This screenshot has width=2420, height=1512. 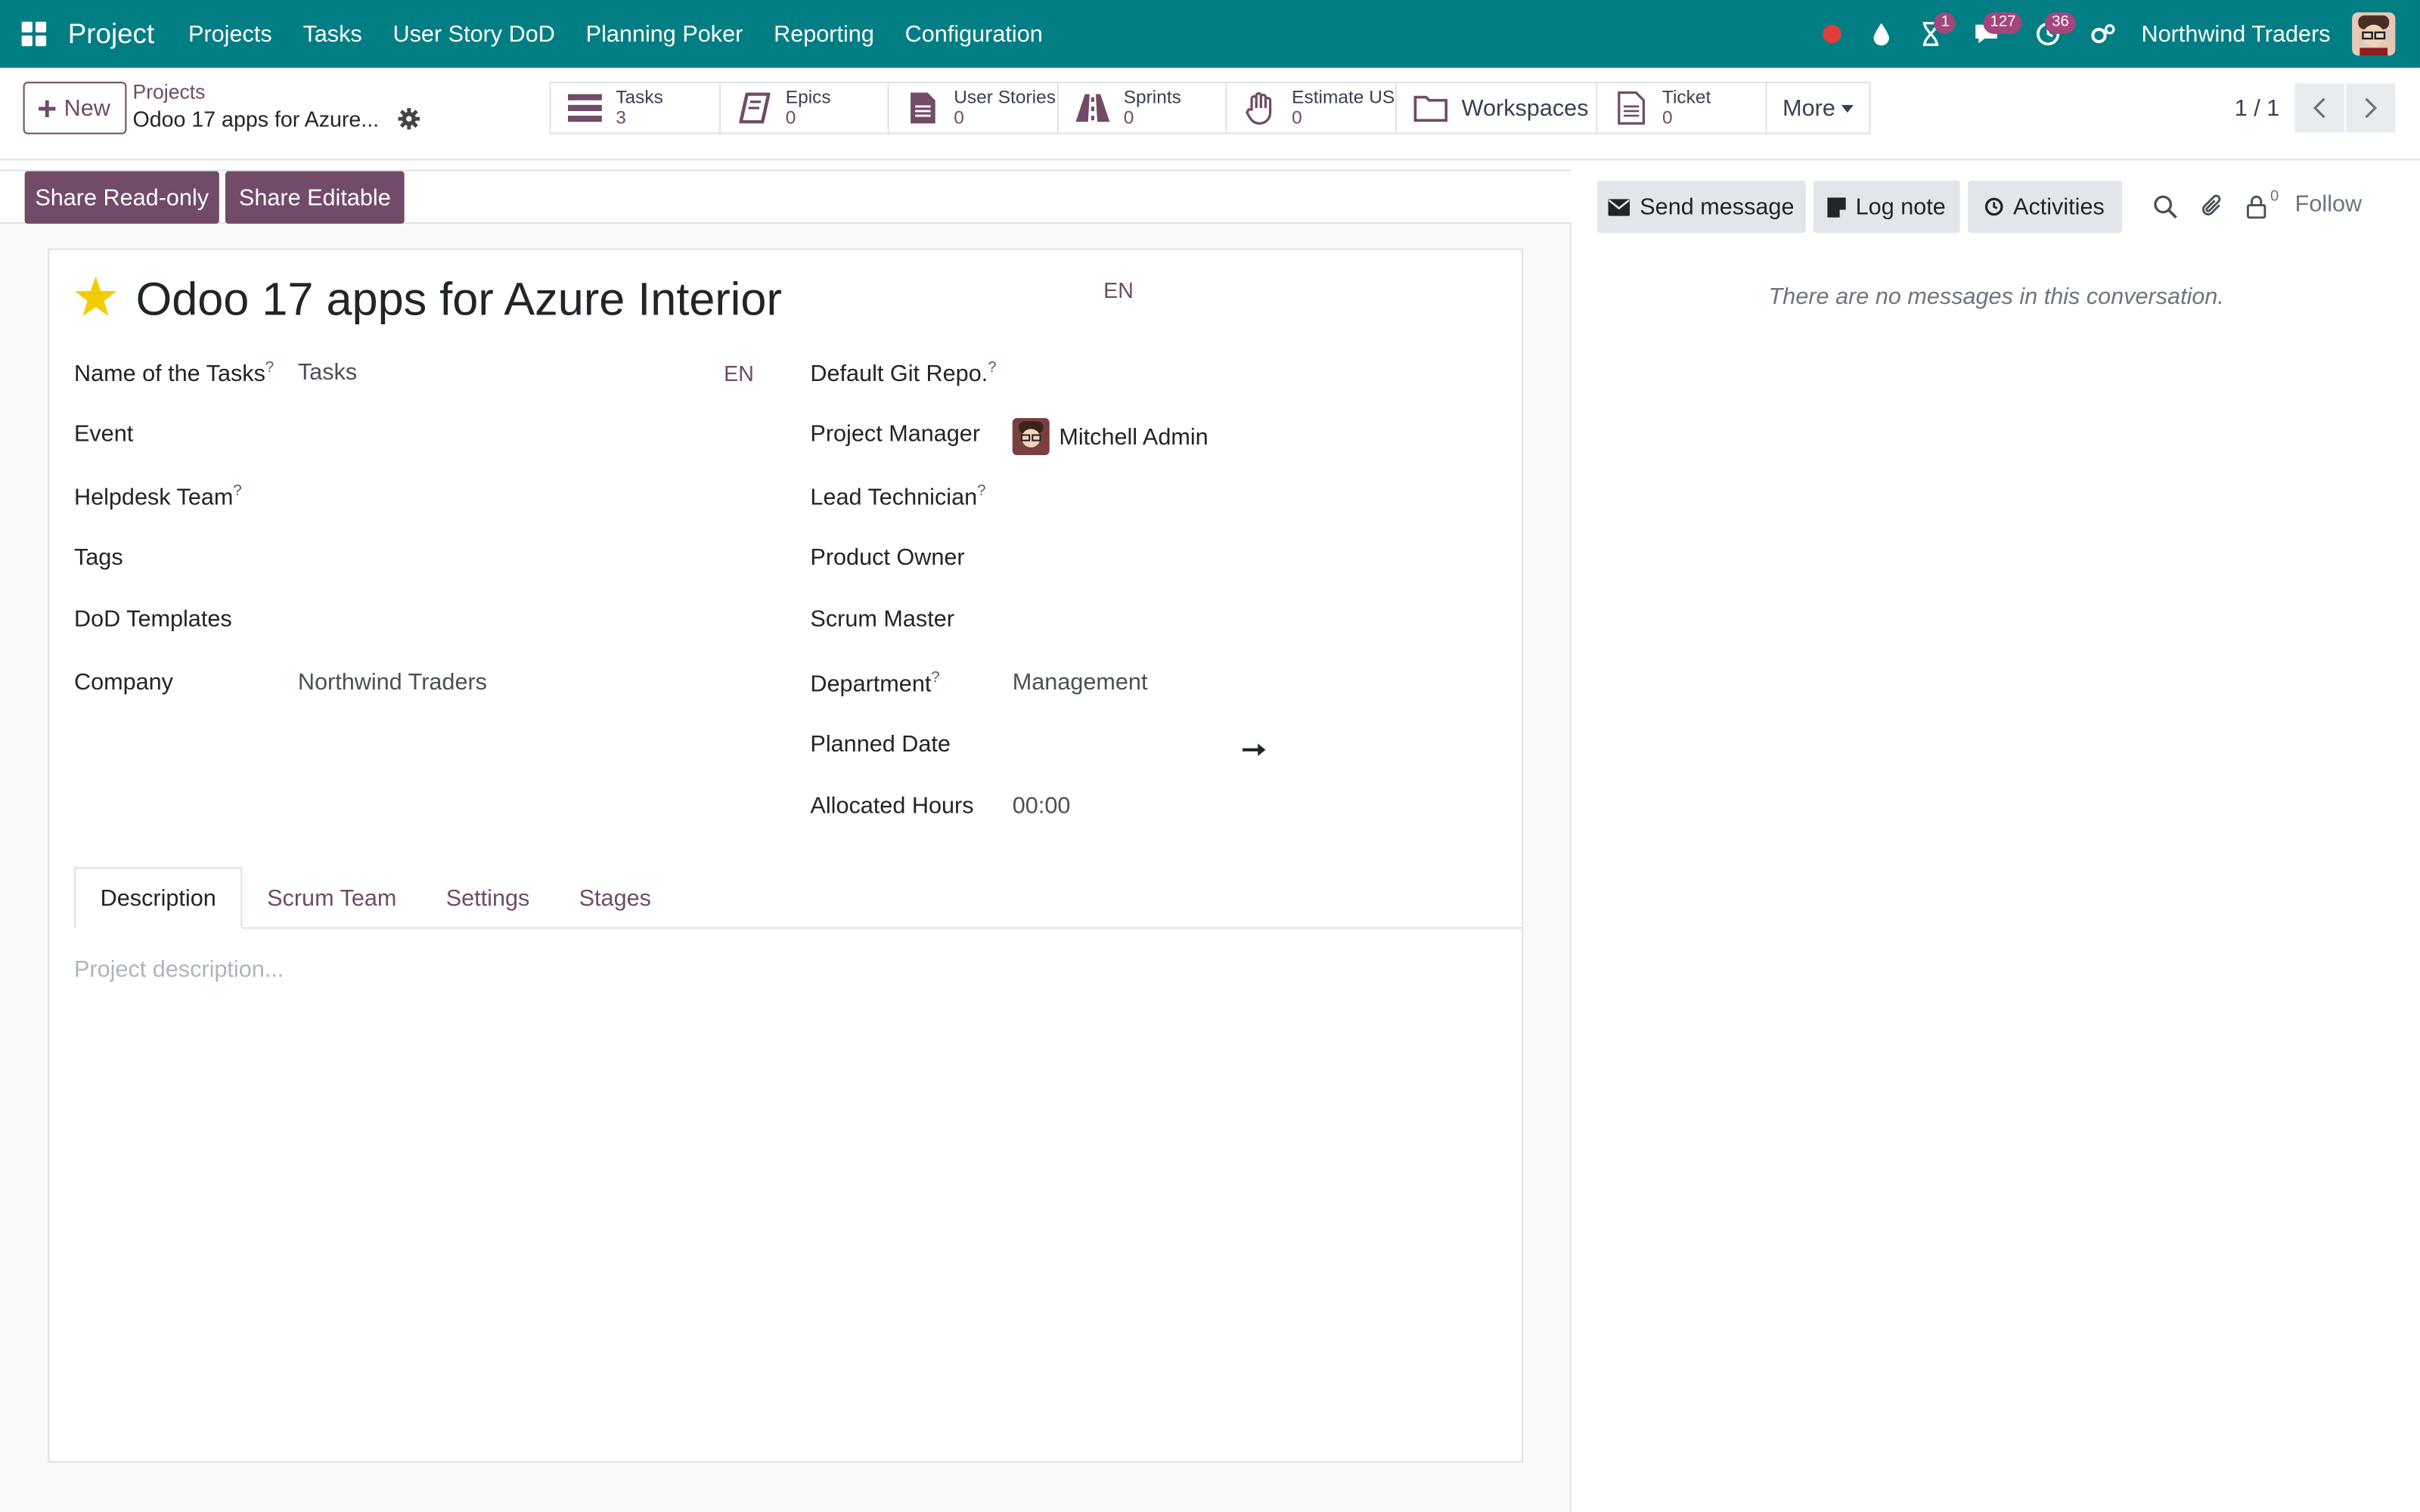 What do you see at coordinates (1667, 117) in the screenshot?
I see `ticket-count: 0` at bounding box center [1667, 117].